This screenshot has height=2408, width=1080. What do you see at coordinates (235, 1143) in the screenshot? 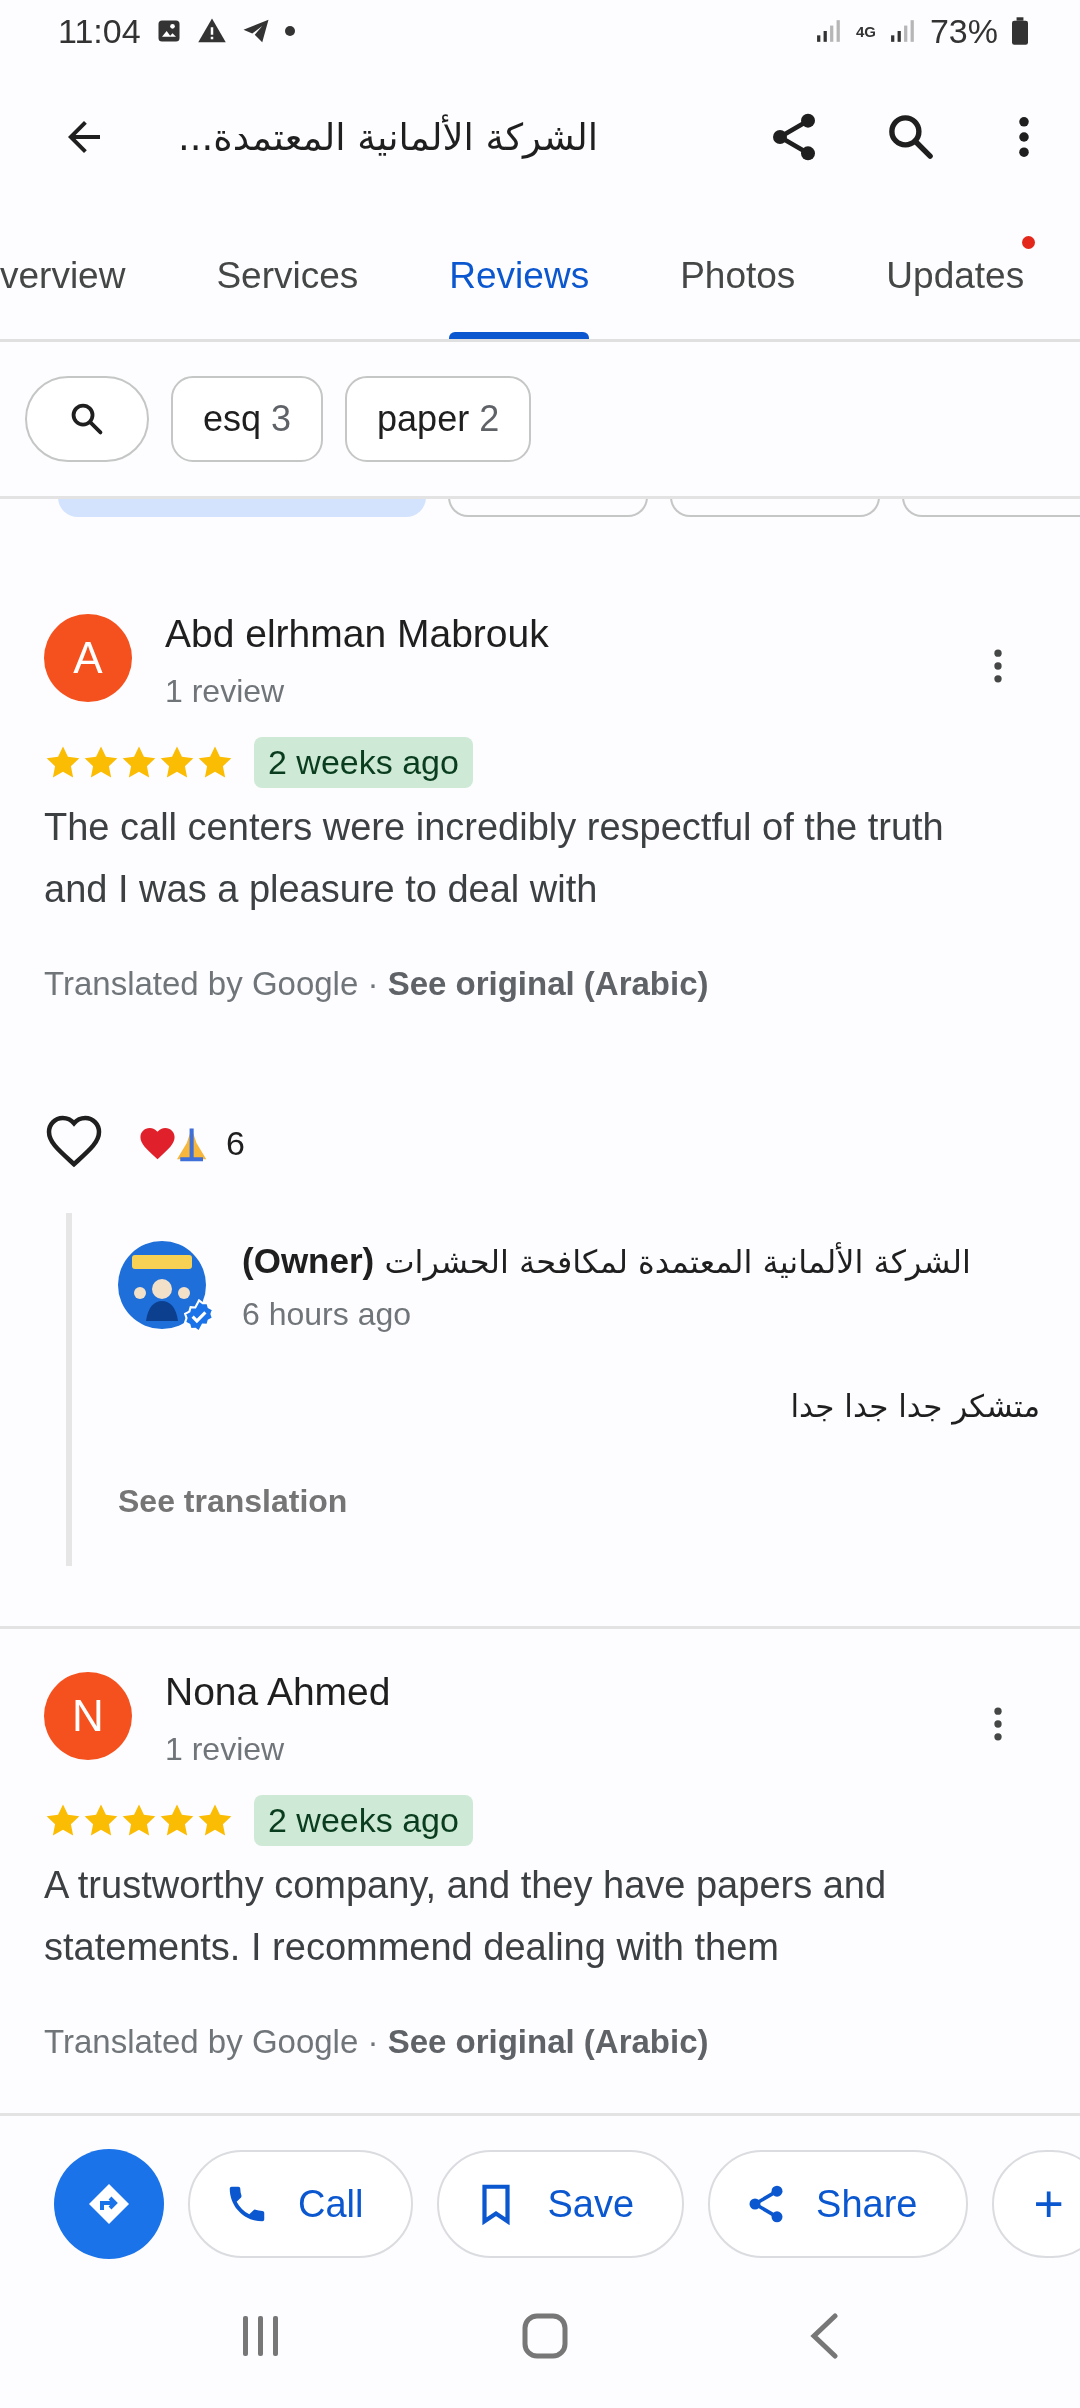
I see `reaction-count: 6` at bounding box center [235, 1143].